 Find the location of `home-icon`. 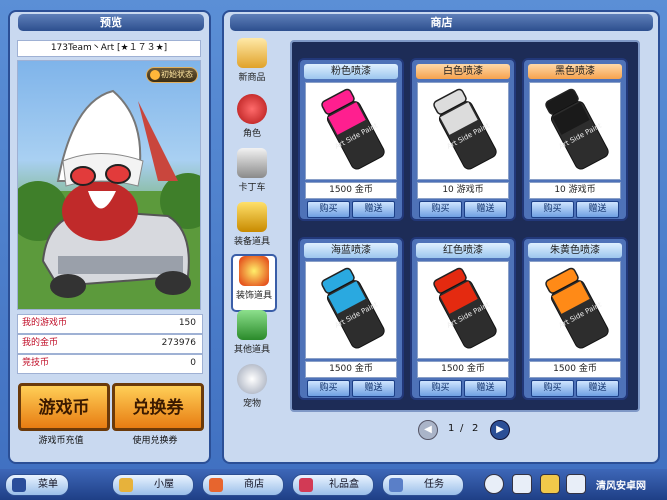

home-icon is located at coordinates (126, 485).